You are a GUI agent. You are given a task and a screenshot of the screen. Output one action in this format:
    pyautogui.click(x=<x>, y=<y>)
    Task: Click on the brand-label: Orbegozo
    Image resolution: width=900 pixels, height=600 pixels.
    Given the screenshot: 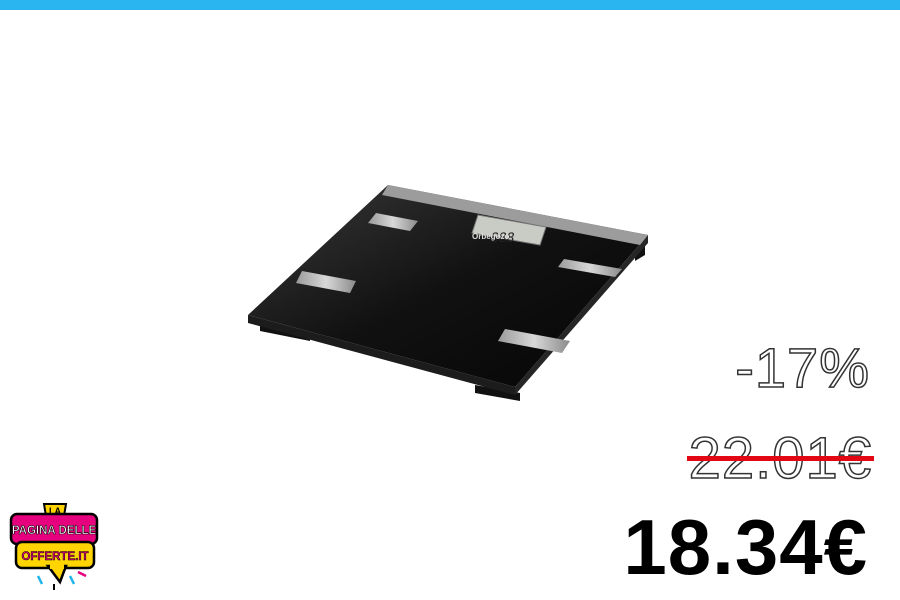 What is the action you would take?
    pyautogui.click(x=490, y=236)
    